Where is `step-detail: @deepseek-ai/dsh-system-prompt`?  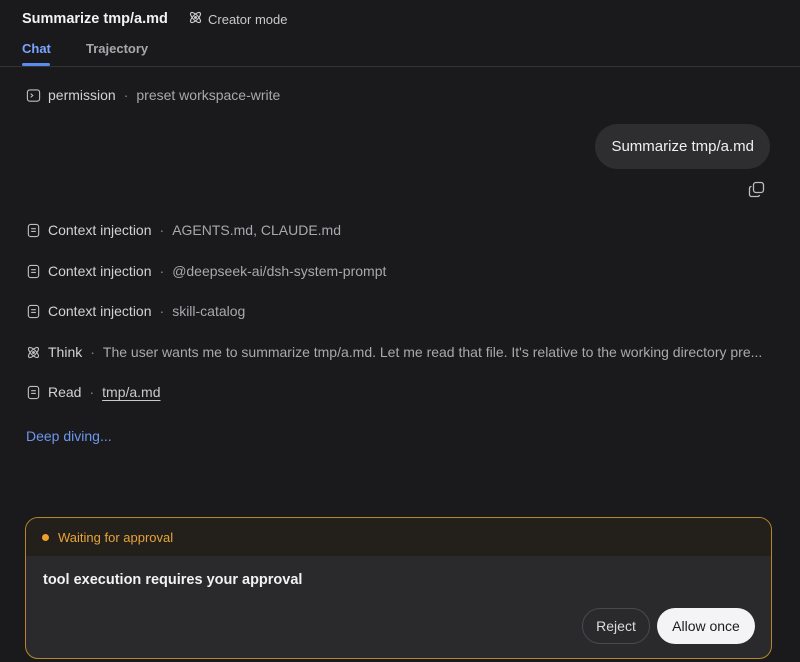 step-detail: @deepseek-ai/dsh-system-prompt is located at coordinates (279, 271).